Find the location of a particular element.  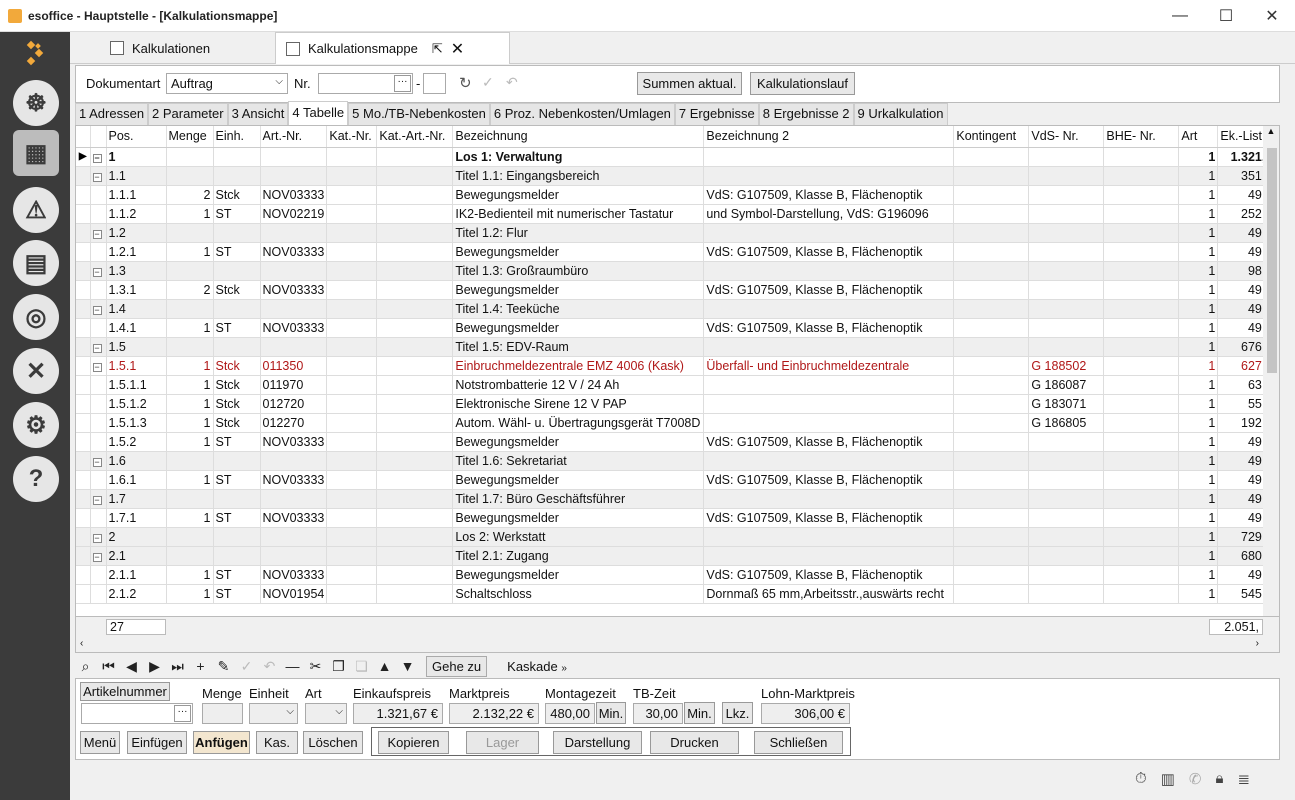

goto-button: Gehe zu is located at coordinates (457, 666).